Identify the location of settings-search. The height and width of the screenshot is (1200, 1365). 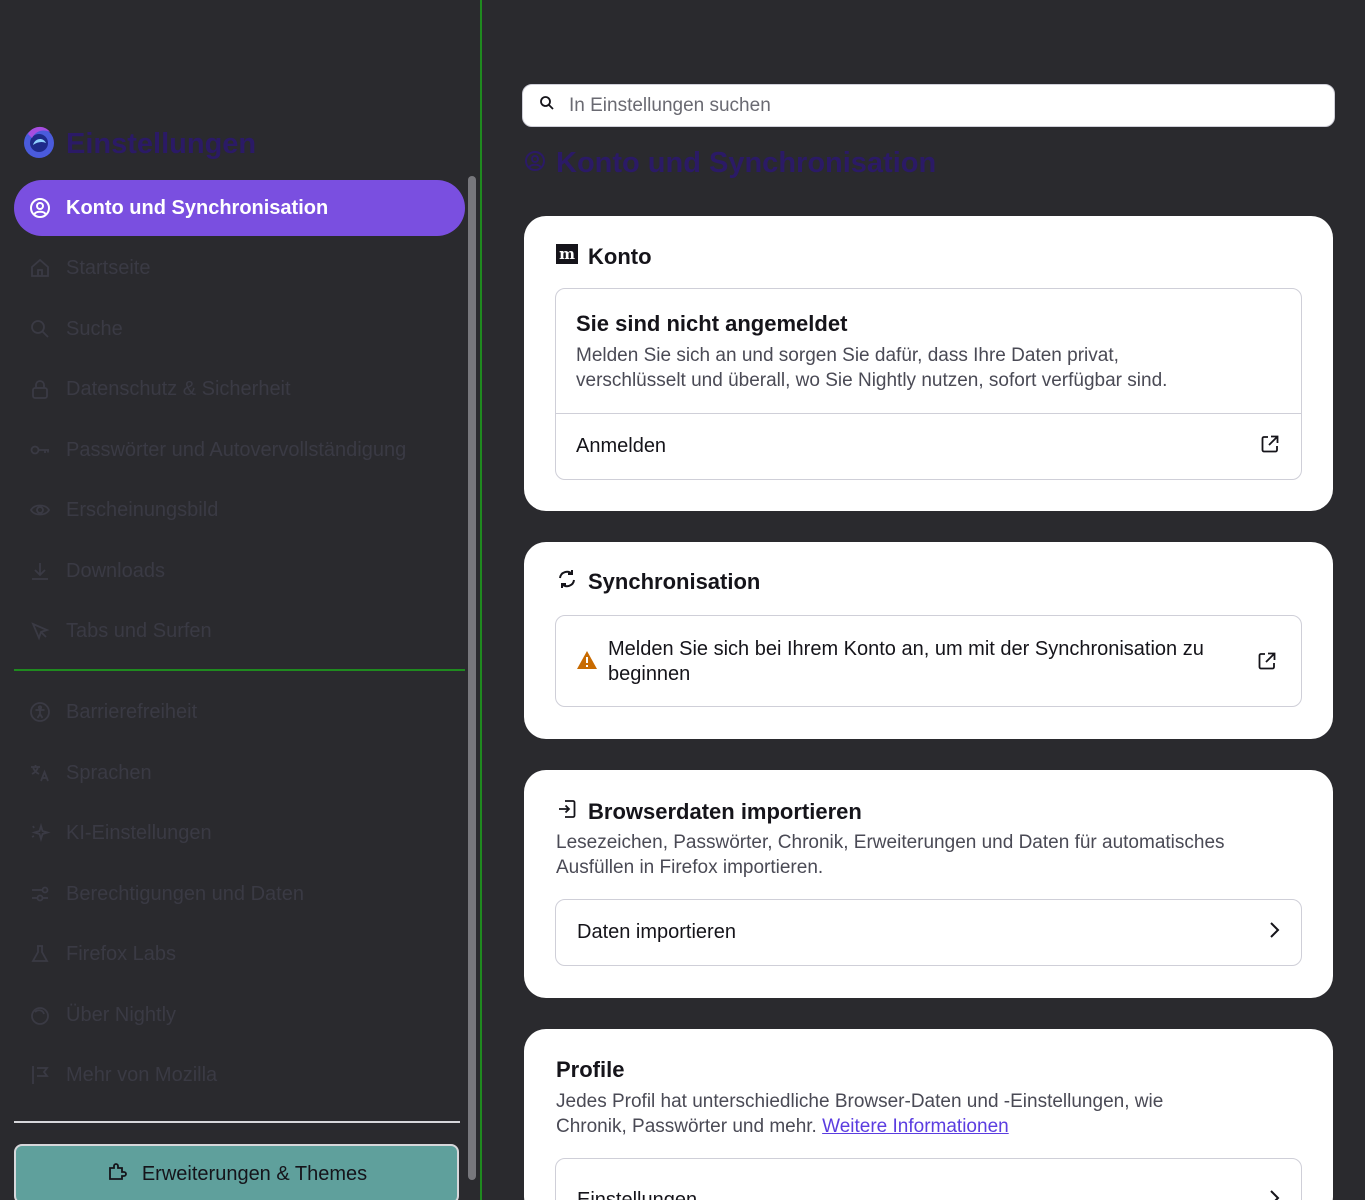
(928, 105).